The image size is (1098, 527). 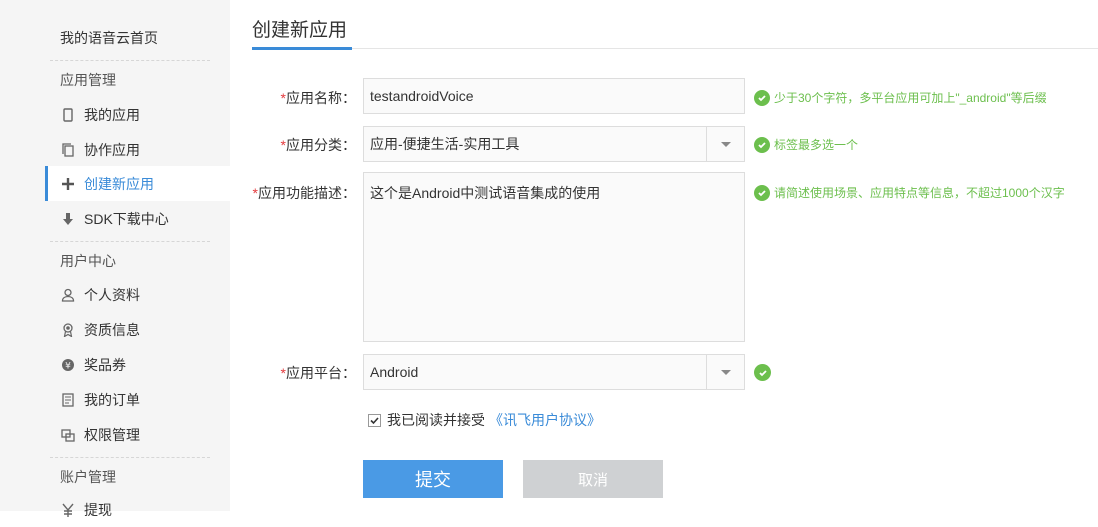 I want to click on sidebar-item-label: 个人资料, so click(x=112, y=294).